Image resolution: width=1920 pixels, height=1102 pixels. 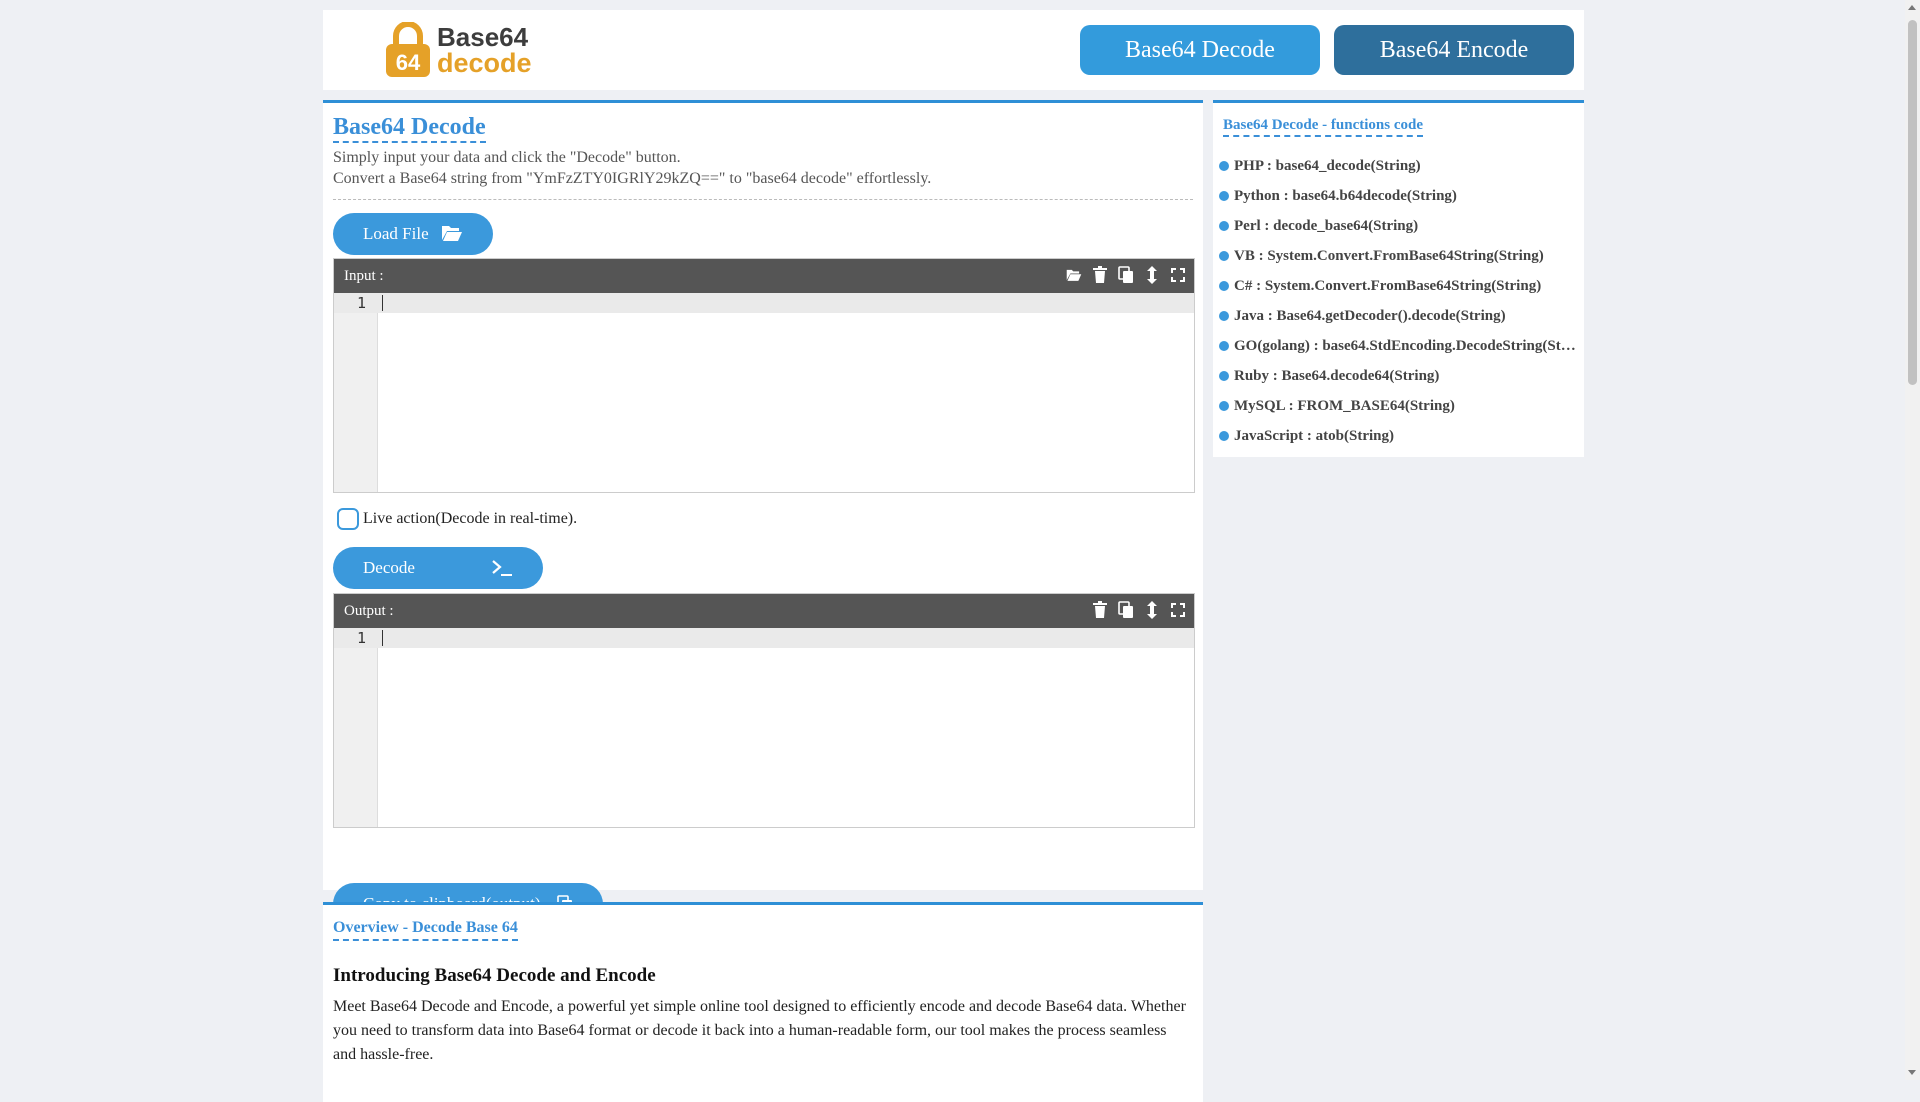 I want to click on overview-heading: Introducing Base64 Decode and Encode, so click(x=494, y=975).